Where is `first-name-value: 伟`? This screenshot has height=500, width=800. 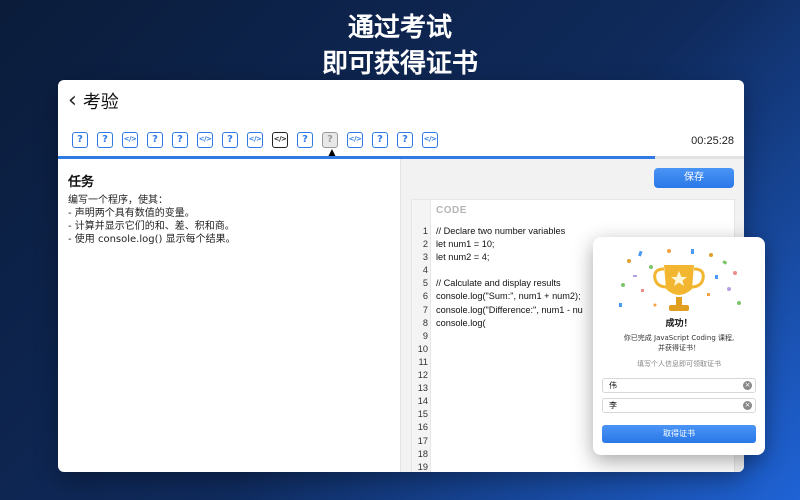
first-name-value: 伟 is located at coordinates (613, 385).